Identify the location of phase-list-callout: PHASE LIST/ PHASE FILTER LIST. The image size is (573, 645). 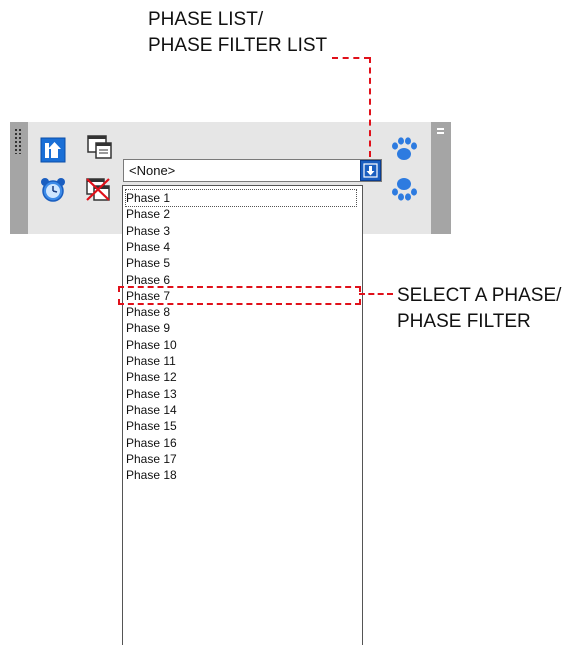
(237, 33).